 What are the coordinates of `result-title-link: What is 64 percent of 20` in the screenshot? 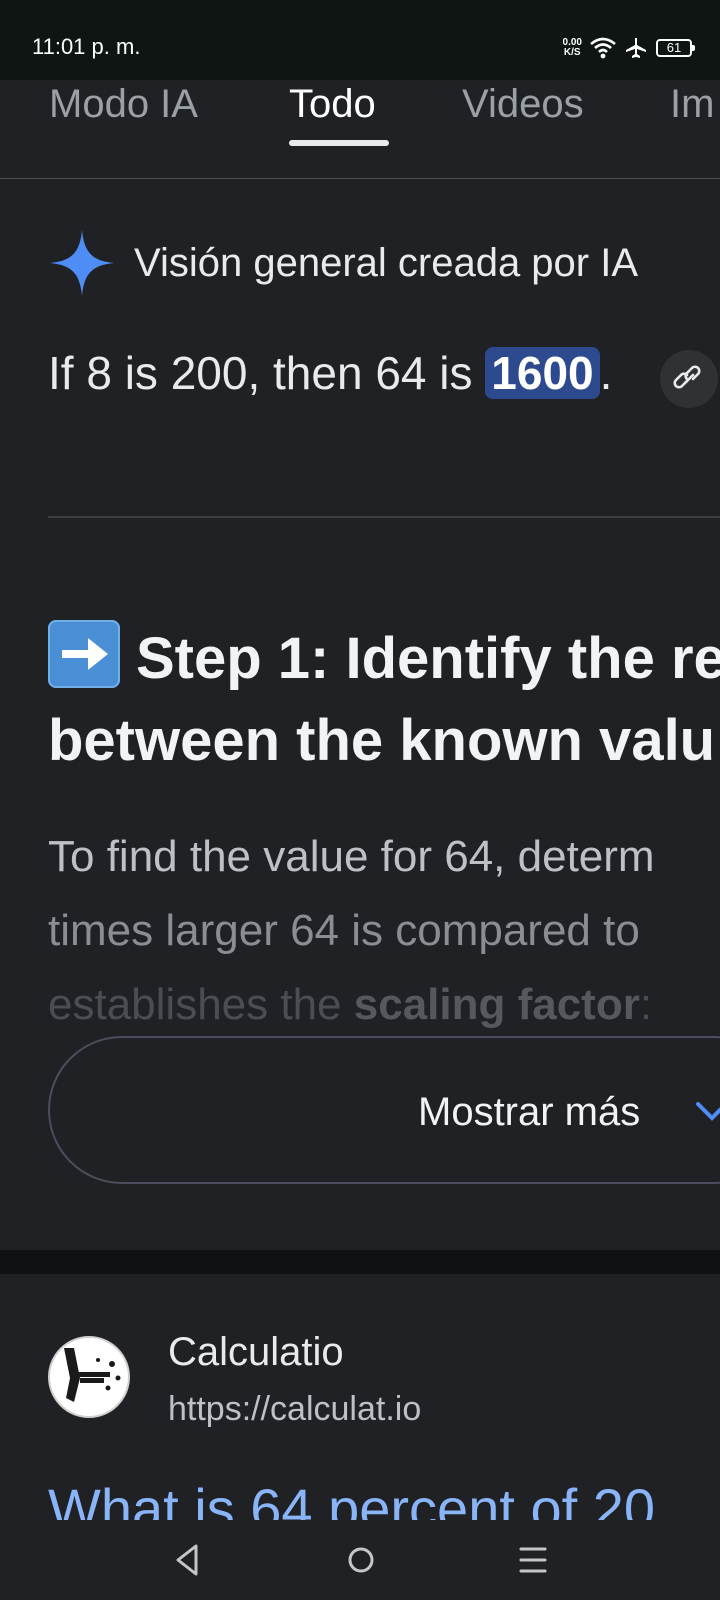 It's located at (351, 1498).